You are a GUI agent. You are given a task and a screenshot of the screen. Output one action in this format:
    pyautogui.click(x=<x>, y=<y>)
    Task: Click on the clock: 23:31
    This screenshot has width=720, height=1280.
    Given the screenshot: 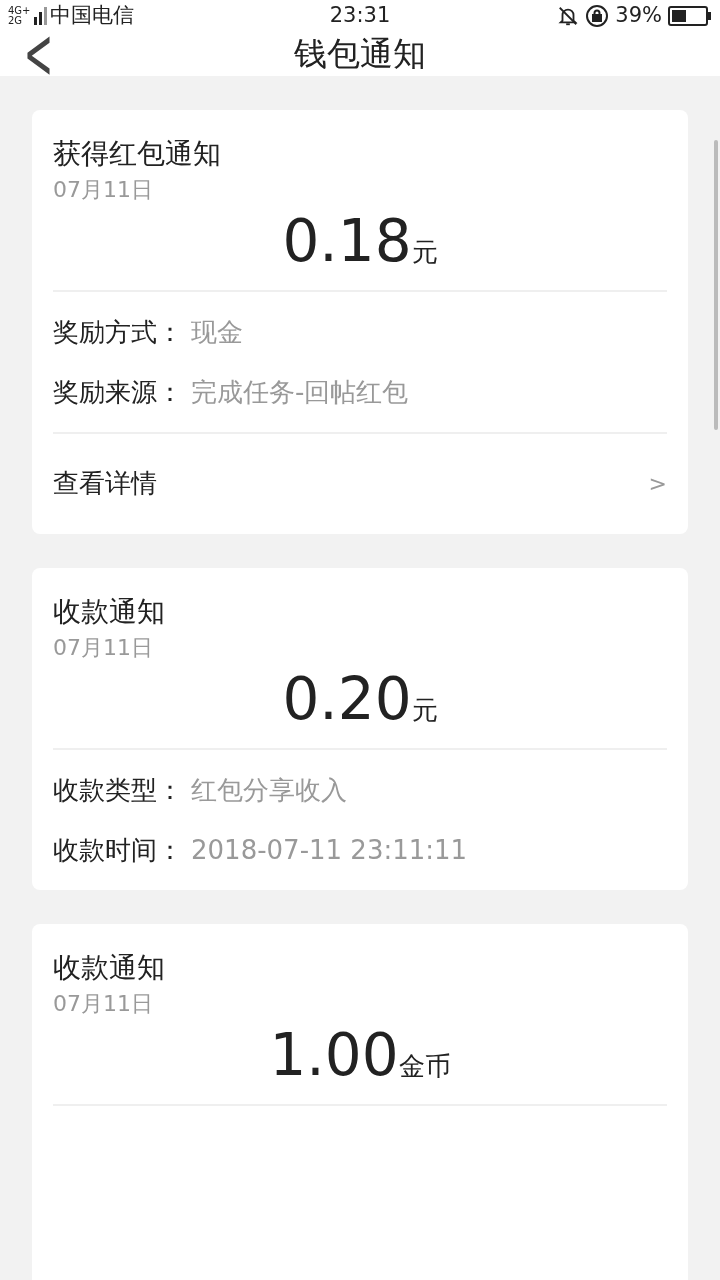 What is the action you would take?
    pyautogui.click(x=360, y=15)
    